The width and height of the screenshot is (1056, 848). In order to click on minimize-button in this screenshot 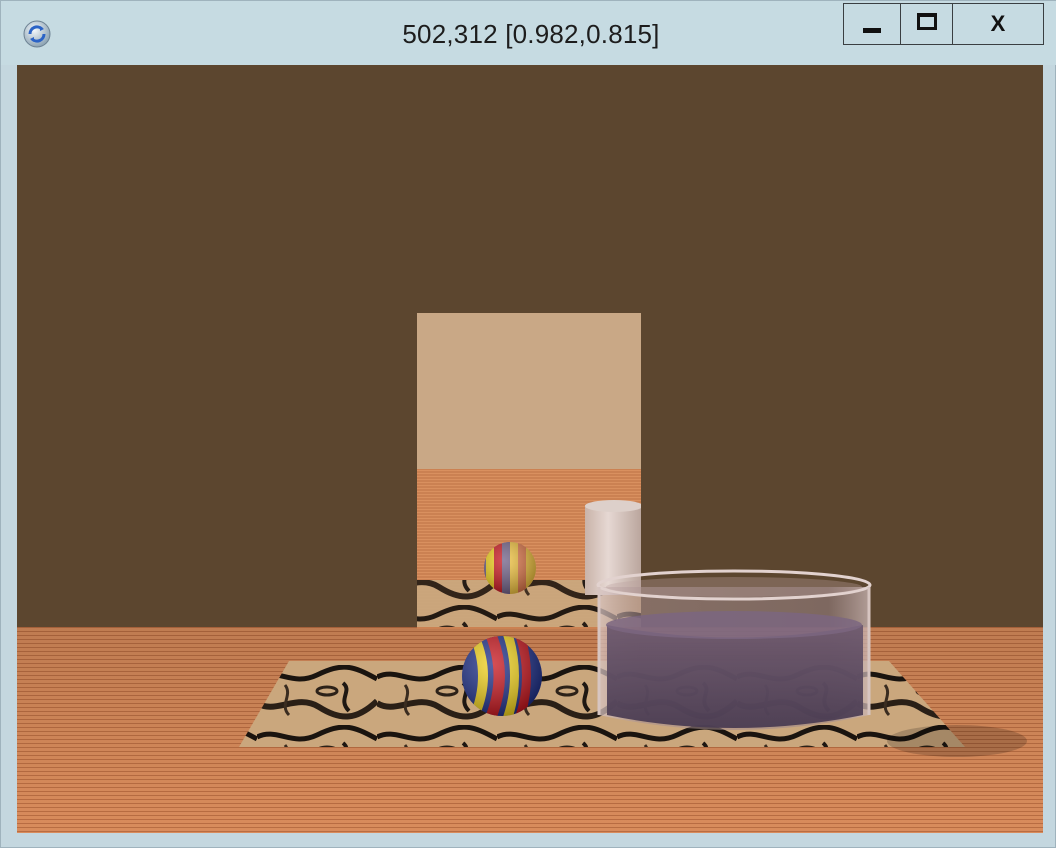, I will do `click(872, 24)`.